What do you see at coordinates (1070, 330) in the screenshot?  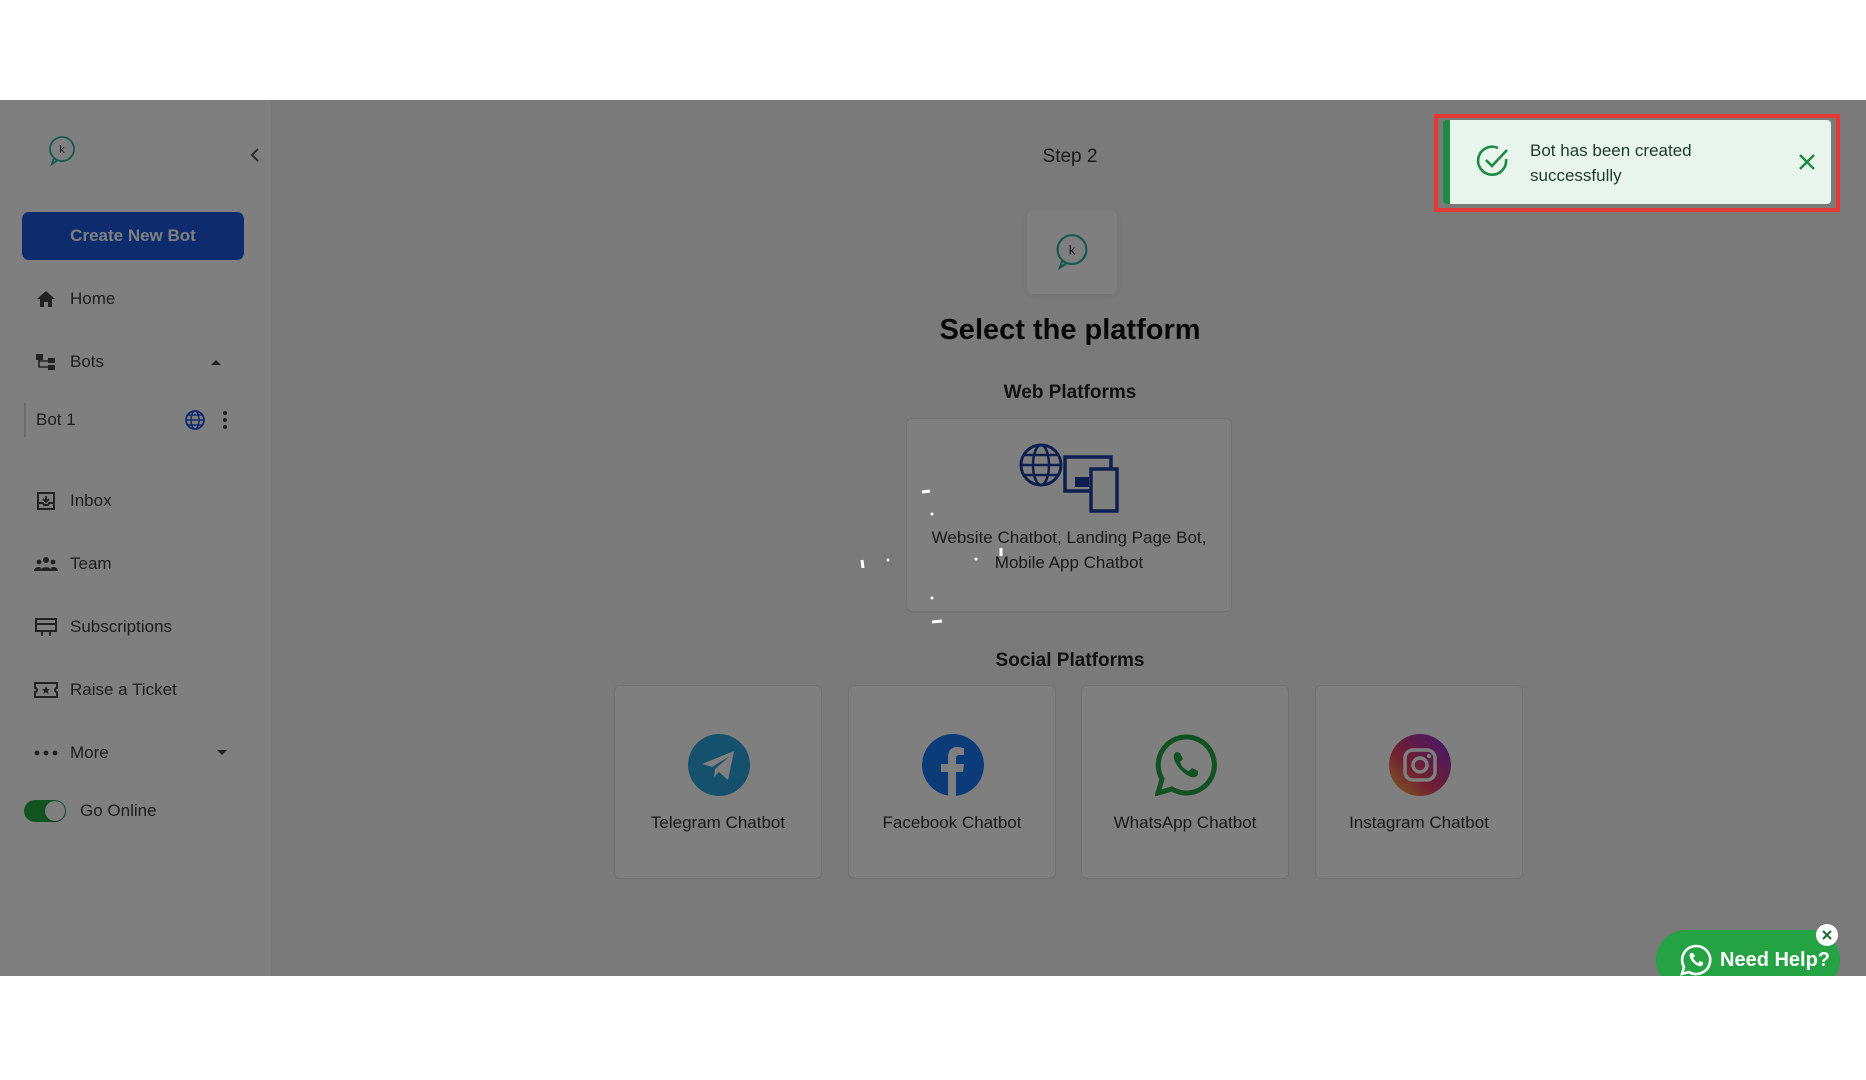 I see `page-title: Select the platform` at bounding box center [1070, 330].